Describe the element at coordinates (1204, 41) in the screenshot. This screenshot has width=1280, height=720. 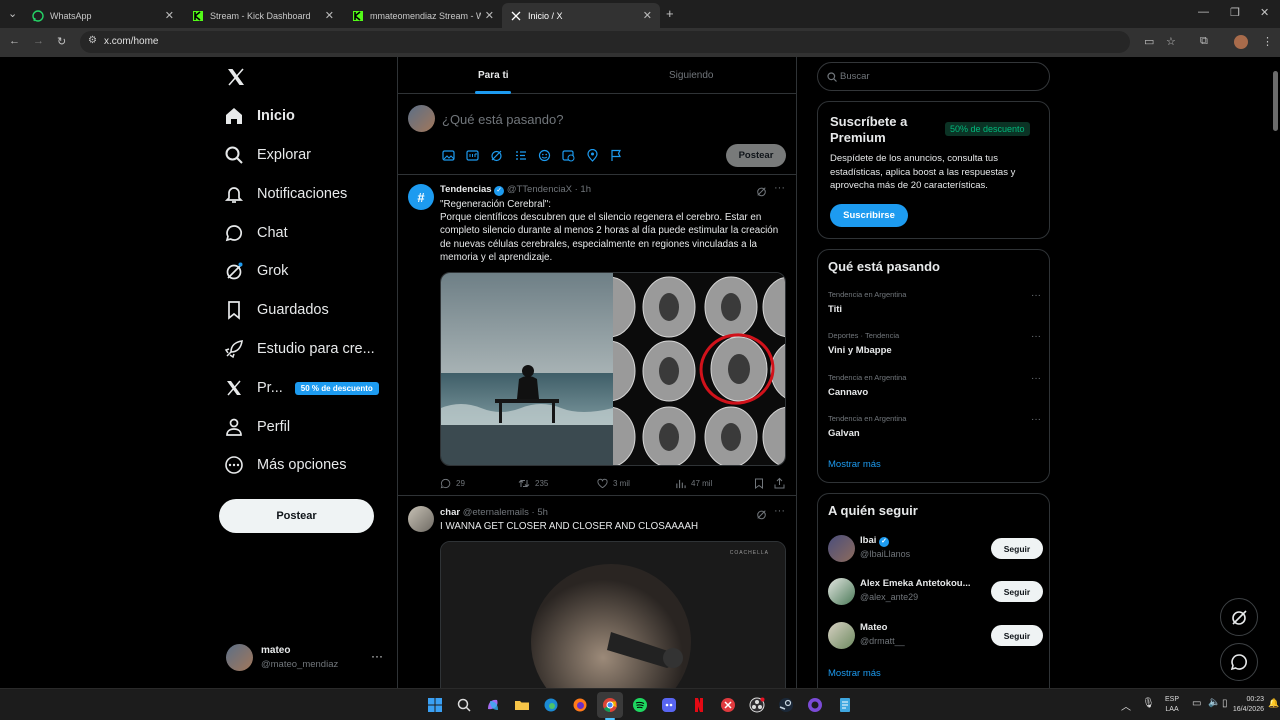
I see `extensions-icon: ⧉` at that location.